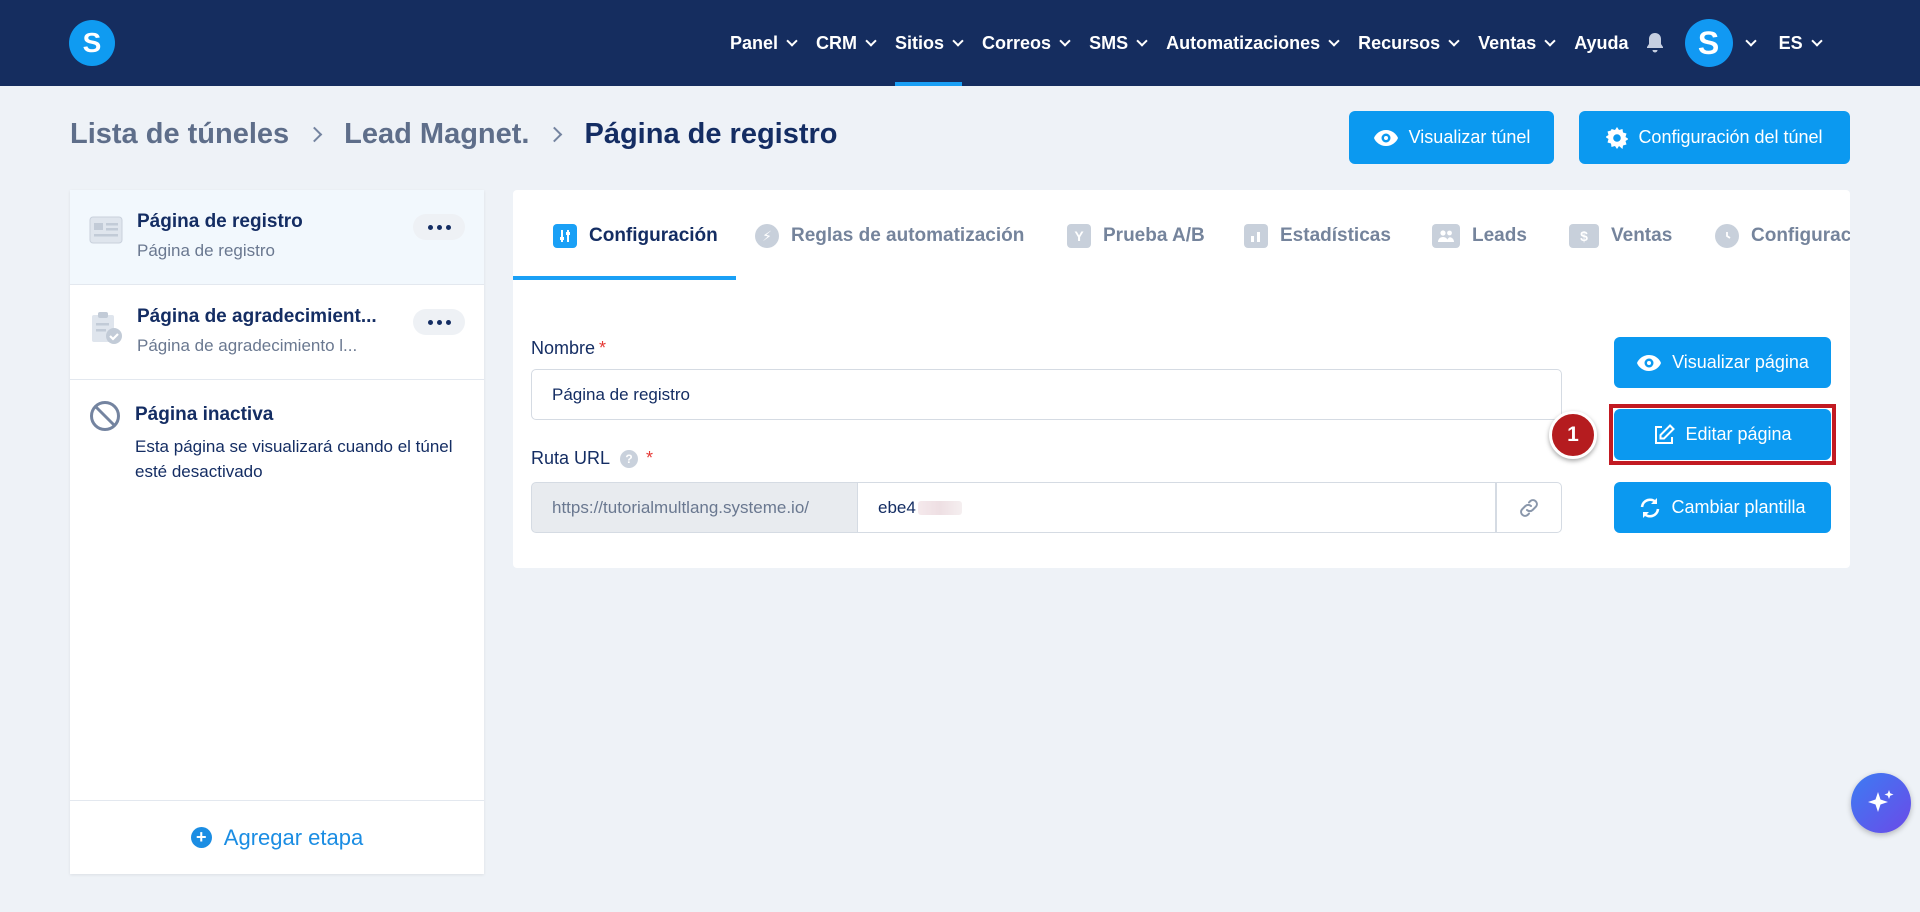 This screenshot has width=1920, height=912. What do you see at coordinates (1584, 236) in the screenshot?
I see `dollar-icon: $` at bounding box center [1584, 236].